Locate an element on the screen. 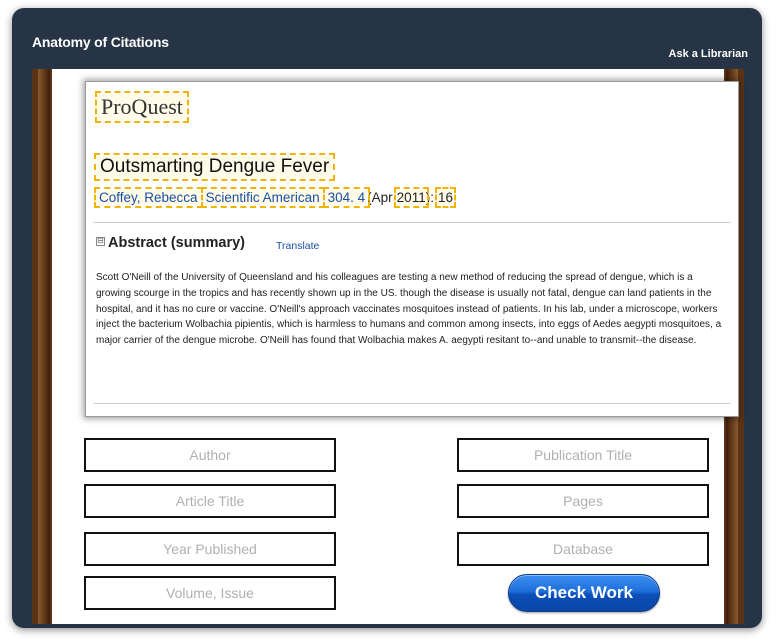 This screenshot has width=776, height=641. author-drop-target: Author is located at coordinates (210, 455).